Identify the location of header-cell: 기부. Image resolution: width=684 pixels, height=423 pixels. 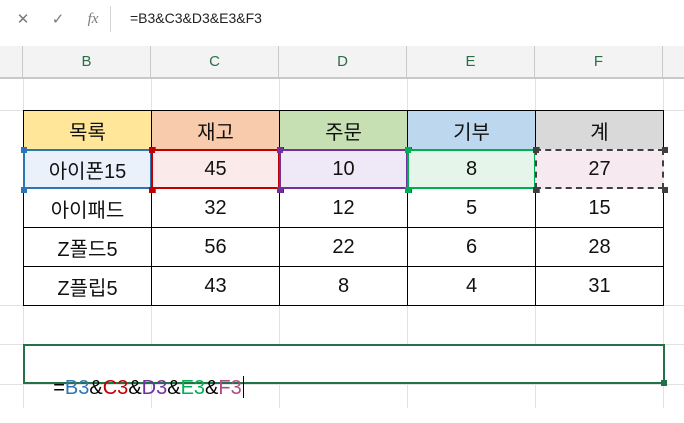
(471, 130).